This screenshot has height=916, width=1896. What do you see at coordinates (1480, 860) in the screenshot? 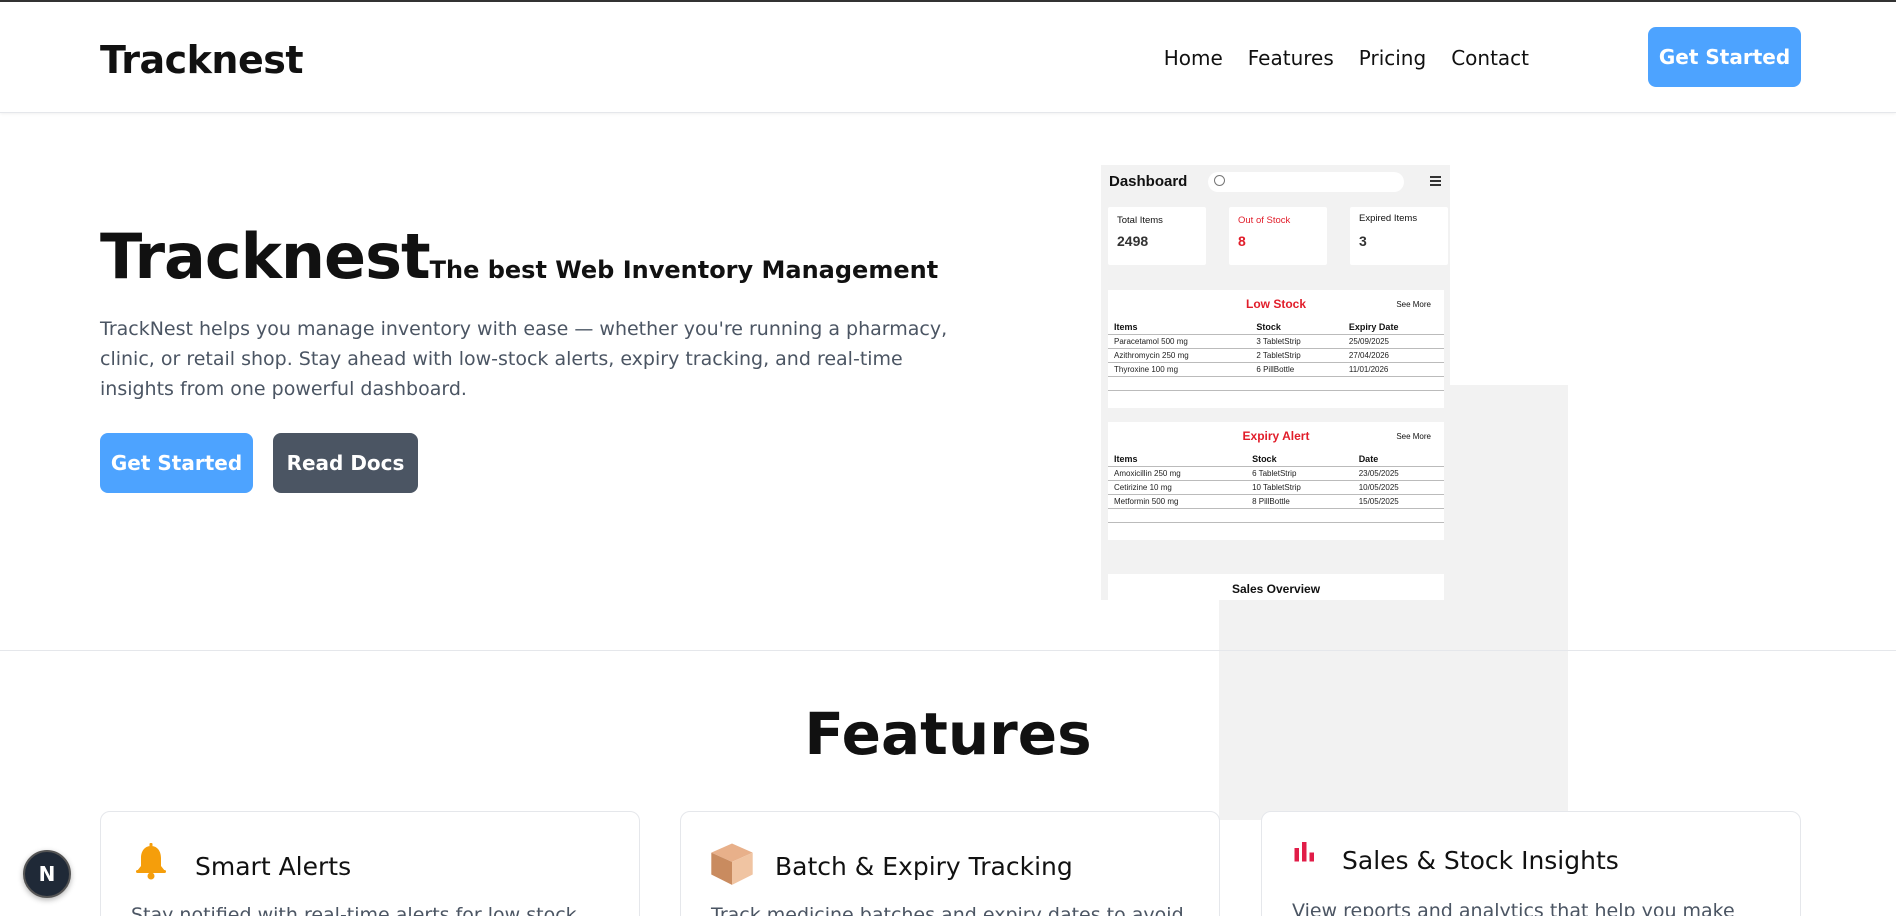
I see `feature-title: Sales & Stock Insights` at bounding box center [1480, 860].